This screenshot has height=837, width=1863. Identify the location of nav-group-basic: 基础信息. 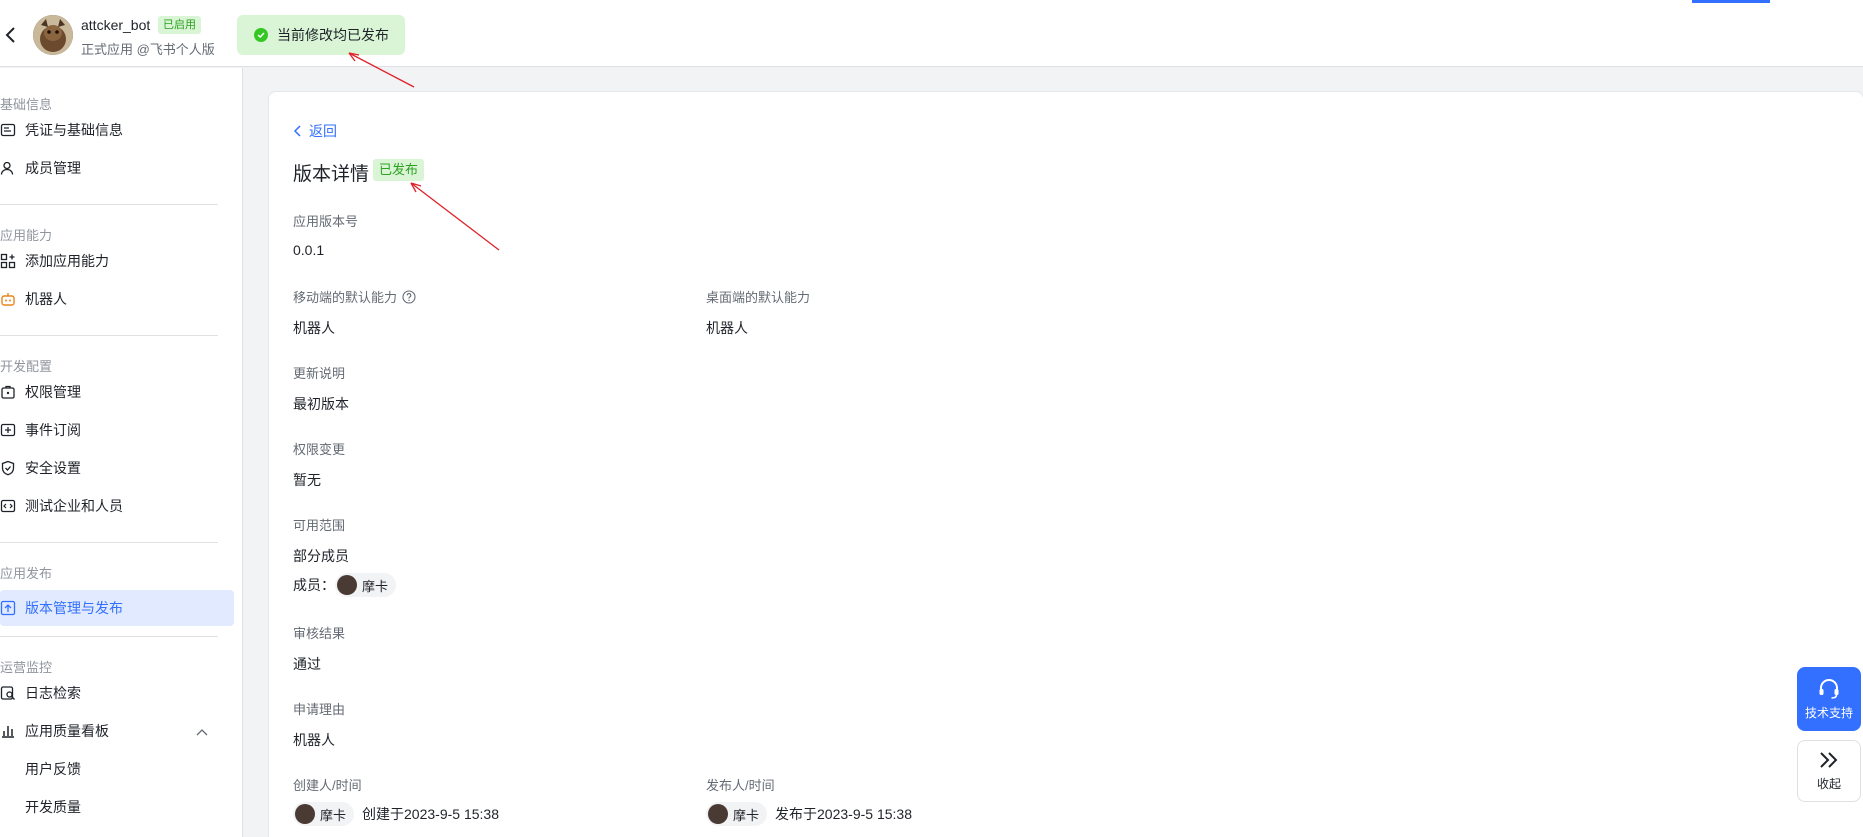
(26, 104).